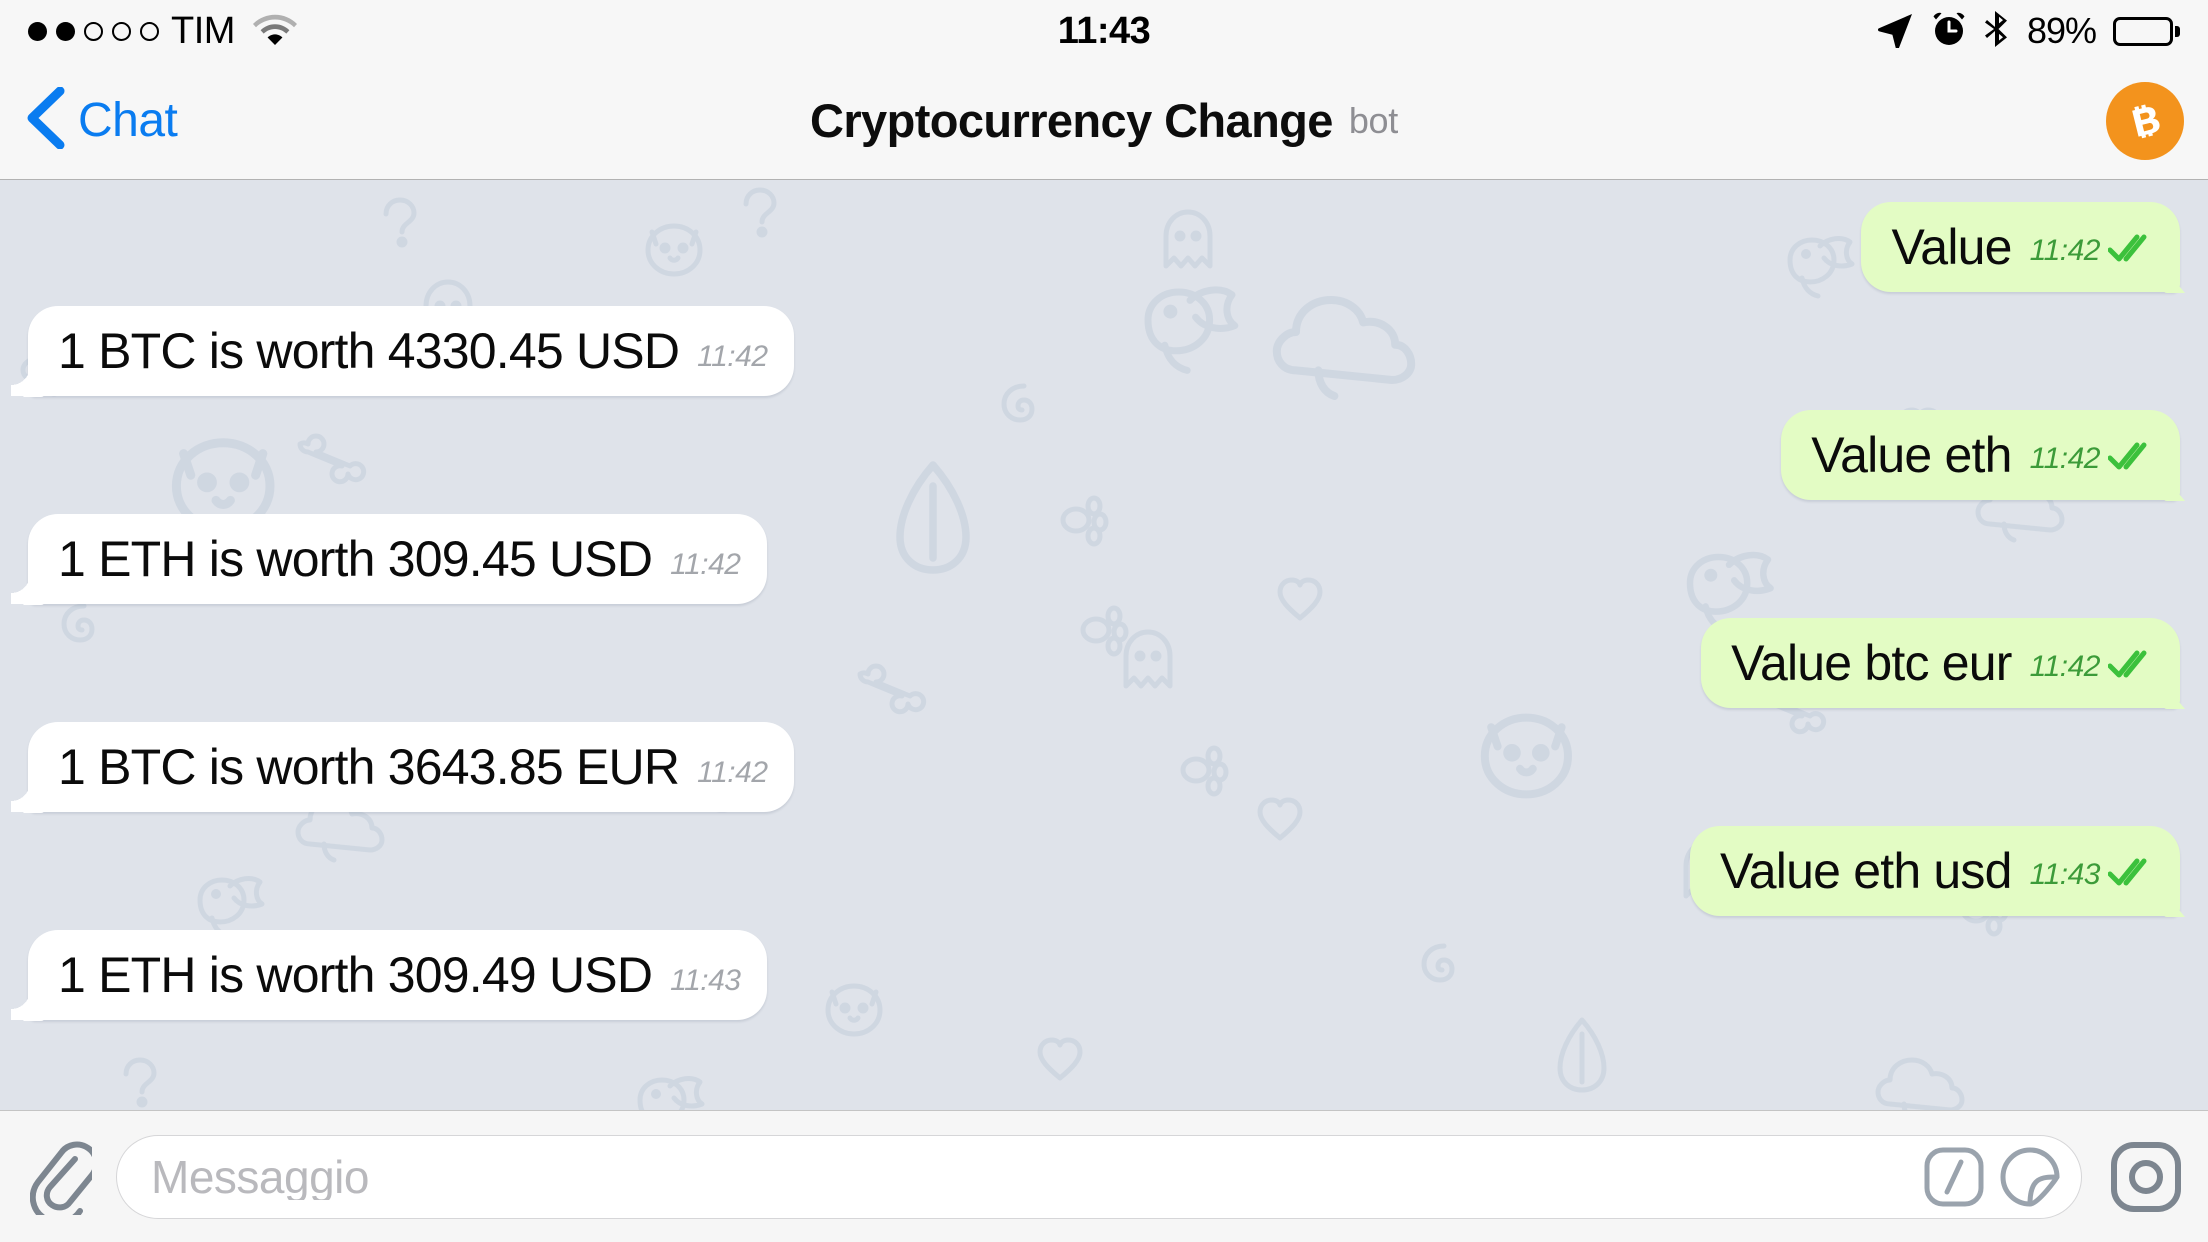 The image size is (2208, 1242). What do you see at coordinates (1951, 247) in the screenshot?
I see `message-text: Value` at bounding box center [1951, 247].